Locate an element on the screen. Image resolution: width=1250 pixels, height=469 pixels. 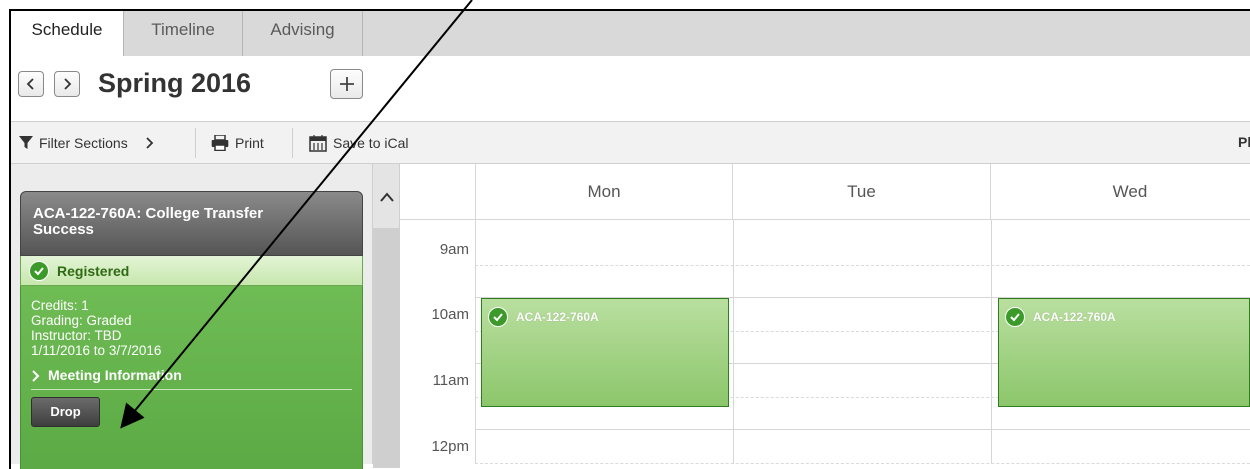
tab-schedule: Schedule is located at coordinates (67, 34).